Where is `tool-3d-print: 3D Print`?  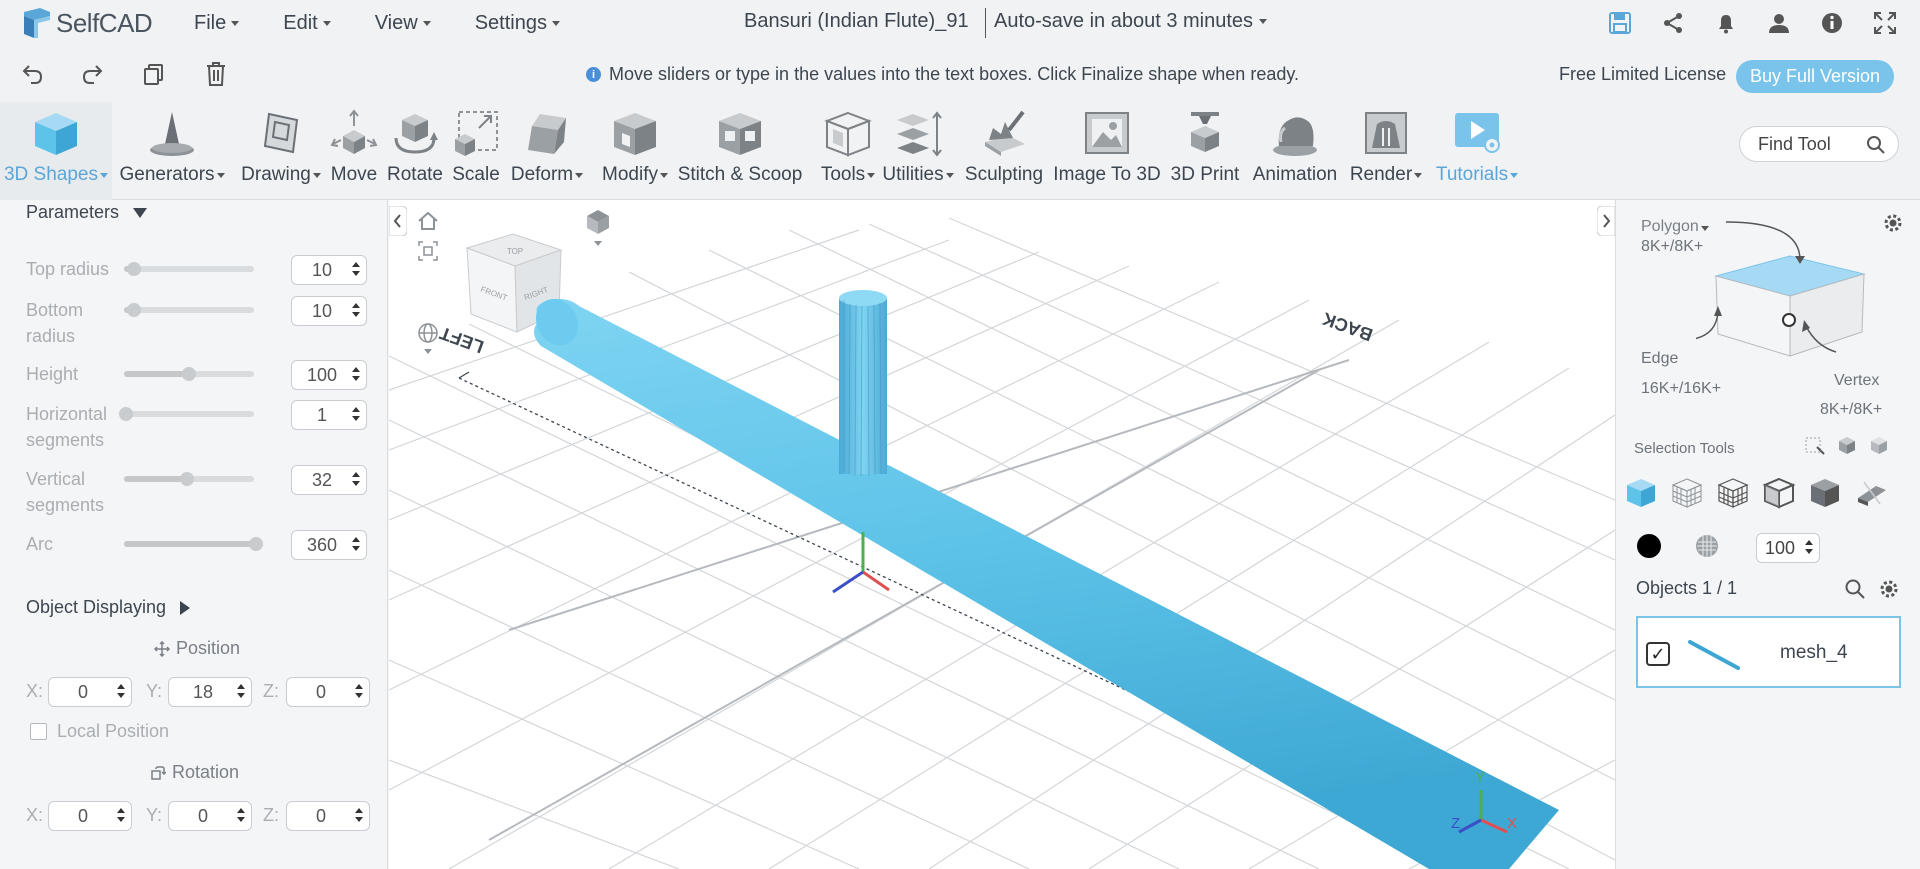
tool-3d-print: 3D Print is located at coordinates (1205, 151).